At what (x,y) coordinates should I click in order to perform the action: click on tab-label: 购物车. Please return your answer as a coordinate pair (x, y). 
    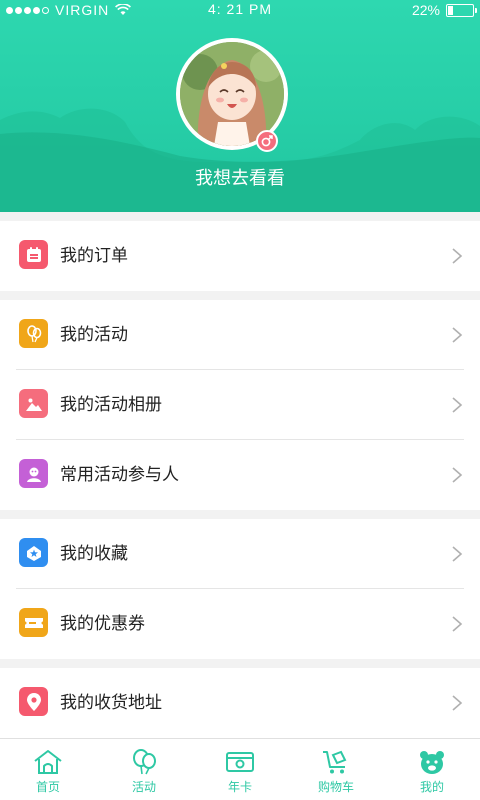
    Looking at the image, I should click on (335, 787).